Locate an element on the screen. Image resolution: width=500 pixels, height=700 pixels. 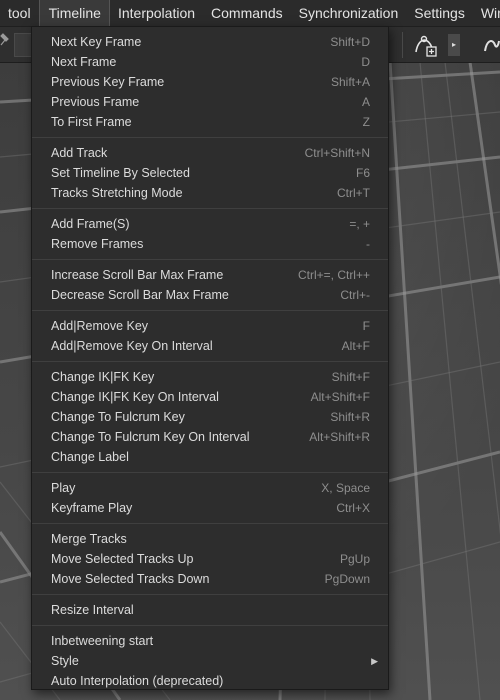
menu-item-next-key-frame: Next Key Frame Shift+D is located at coordinates (210, 42).